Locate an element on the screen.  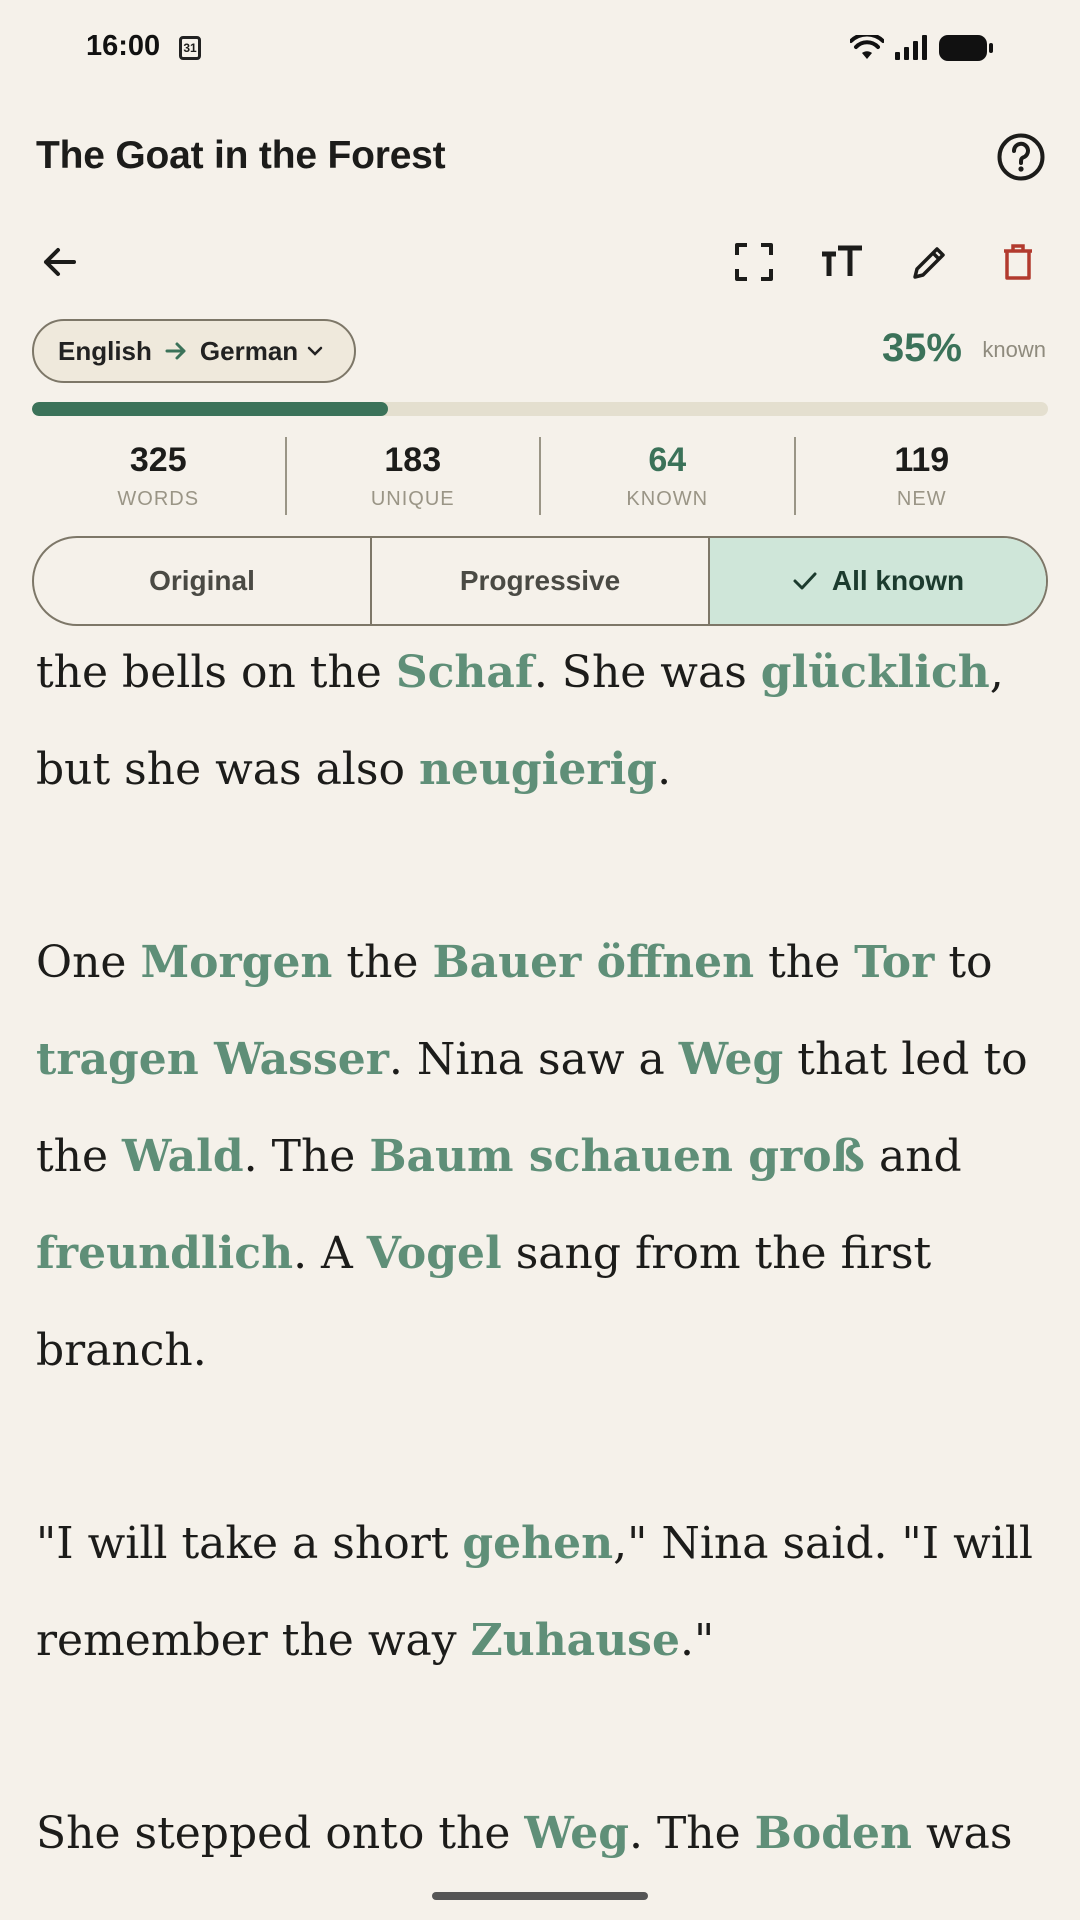
status-icons is located at coordinates (922, 48).